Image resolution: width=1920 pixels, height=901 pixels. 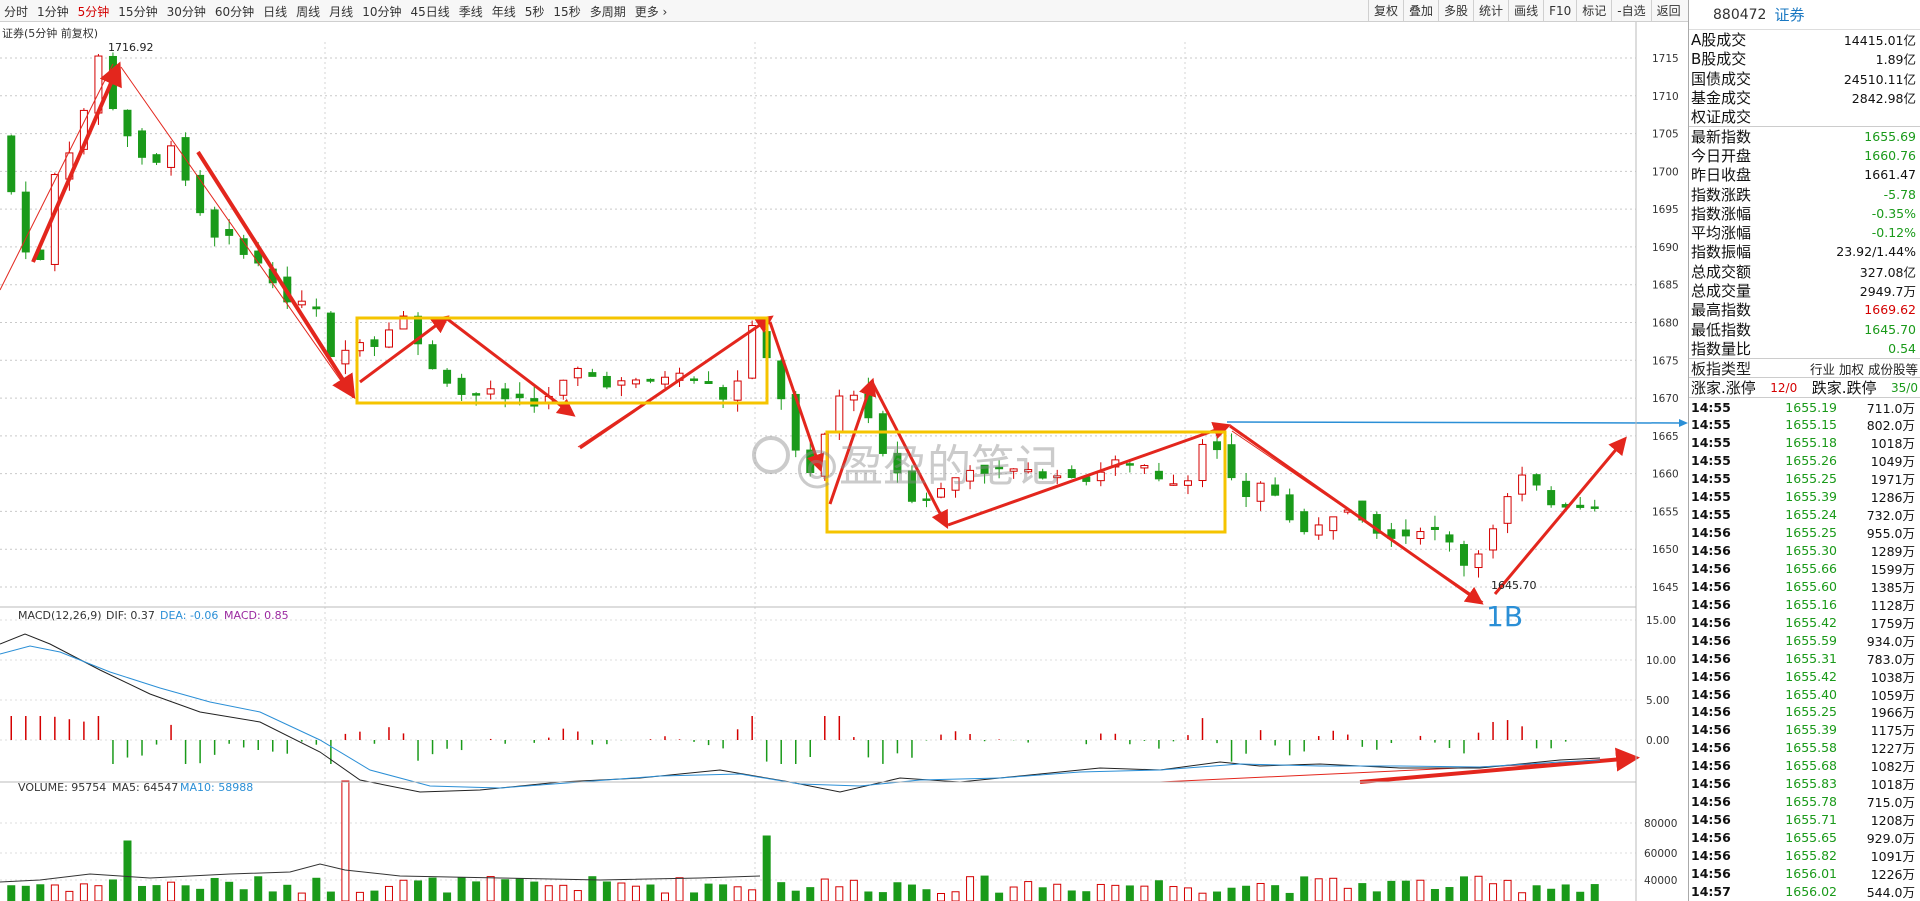 I want to click on stat-row: 最新指数 1655.69, so click(x=1804, y=136).